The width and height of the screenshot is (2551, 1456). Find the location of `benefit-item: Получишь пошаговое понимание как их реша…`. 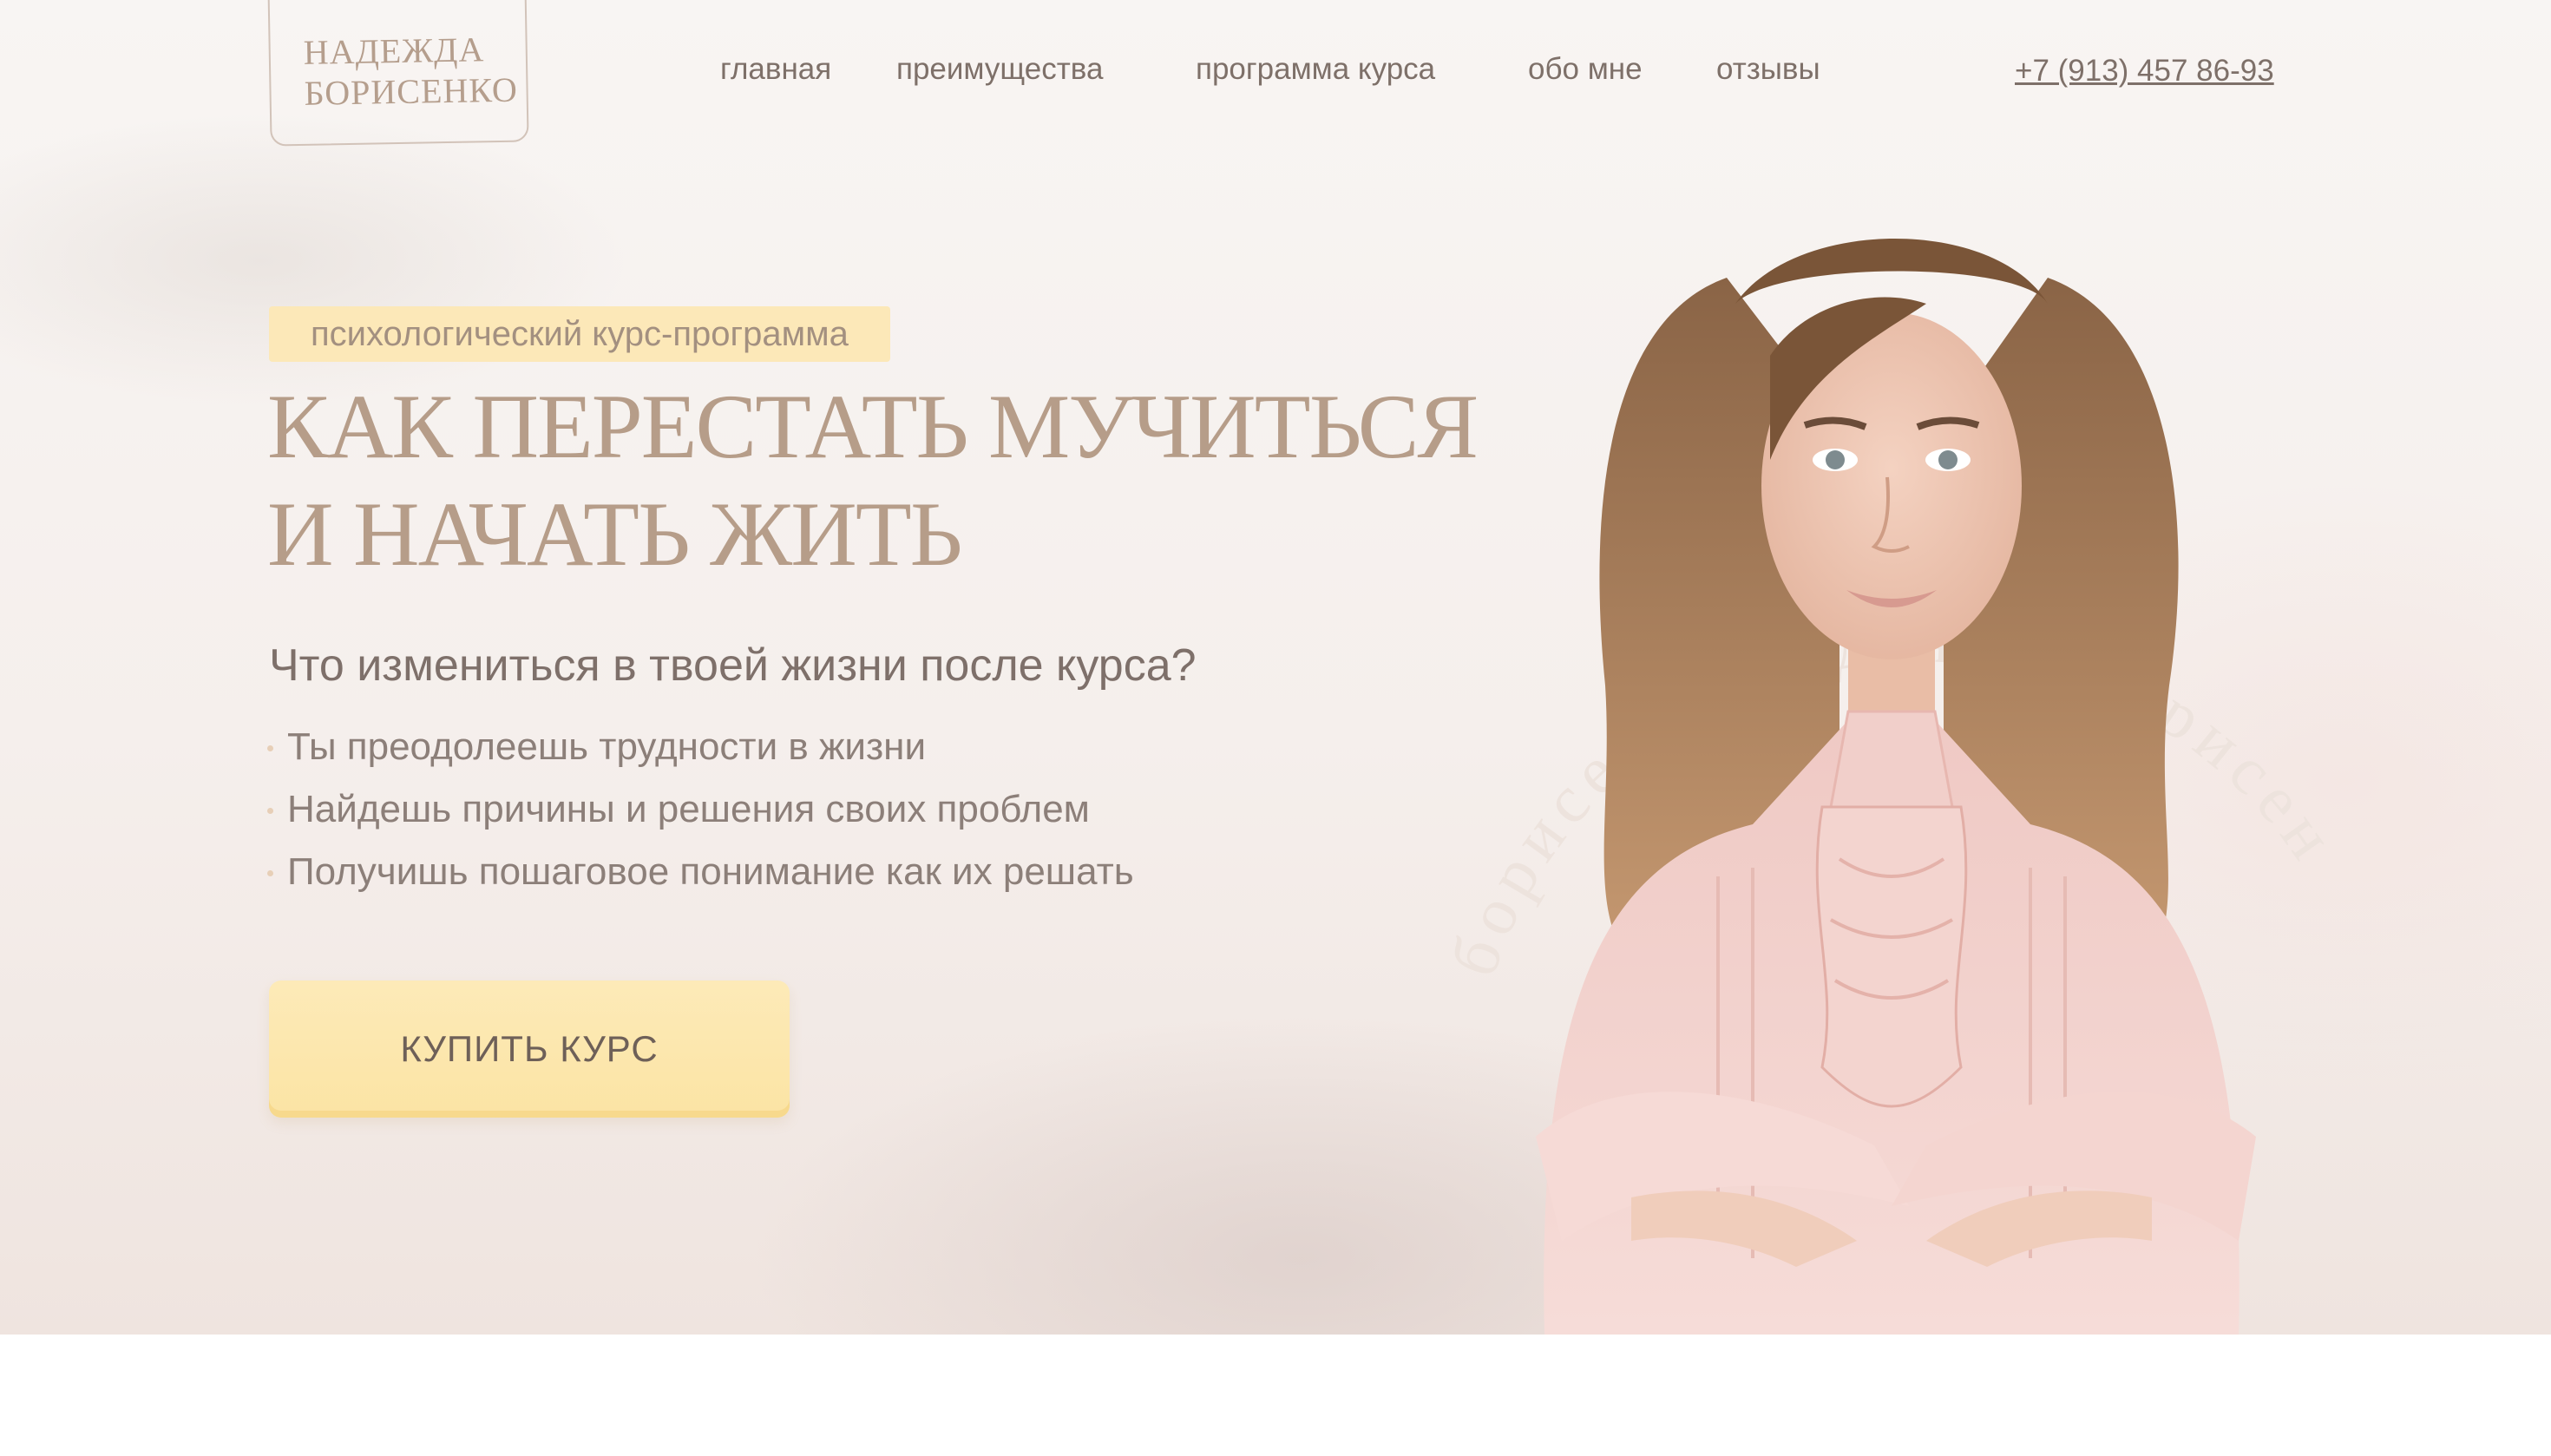

benefit-item: Получишь пошаговое понимание как их реша… is located at coordinates (699, 879).